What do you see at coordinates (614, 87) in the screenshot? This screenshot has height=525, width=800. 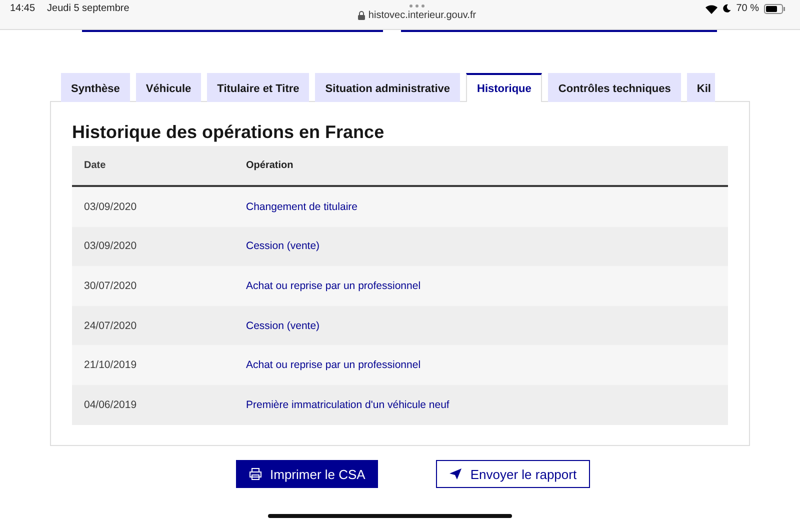 I see `tab: Contrôles techniques` at bounding box center [614, 87].